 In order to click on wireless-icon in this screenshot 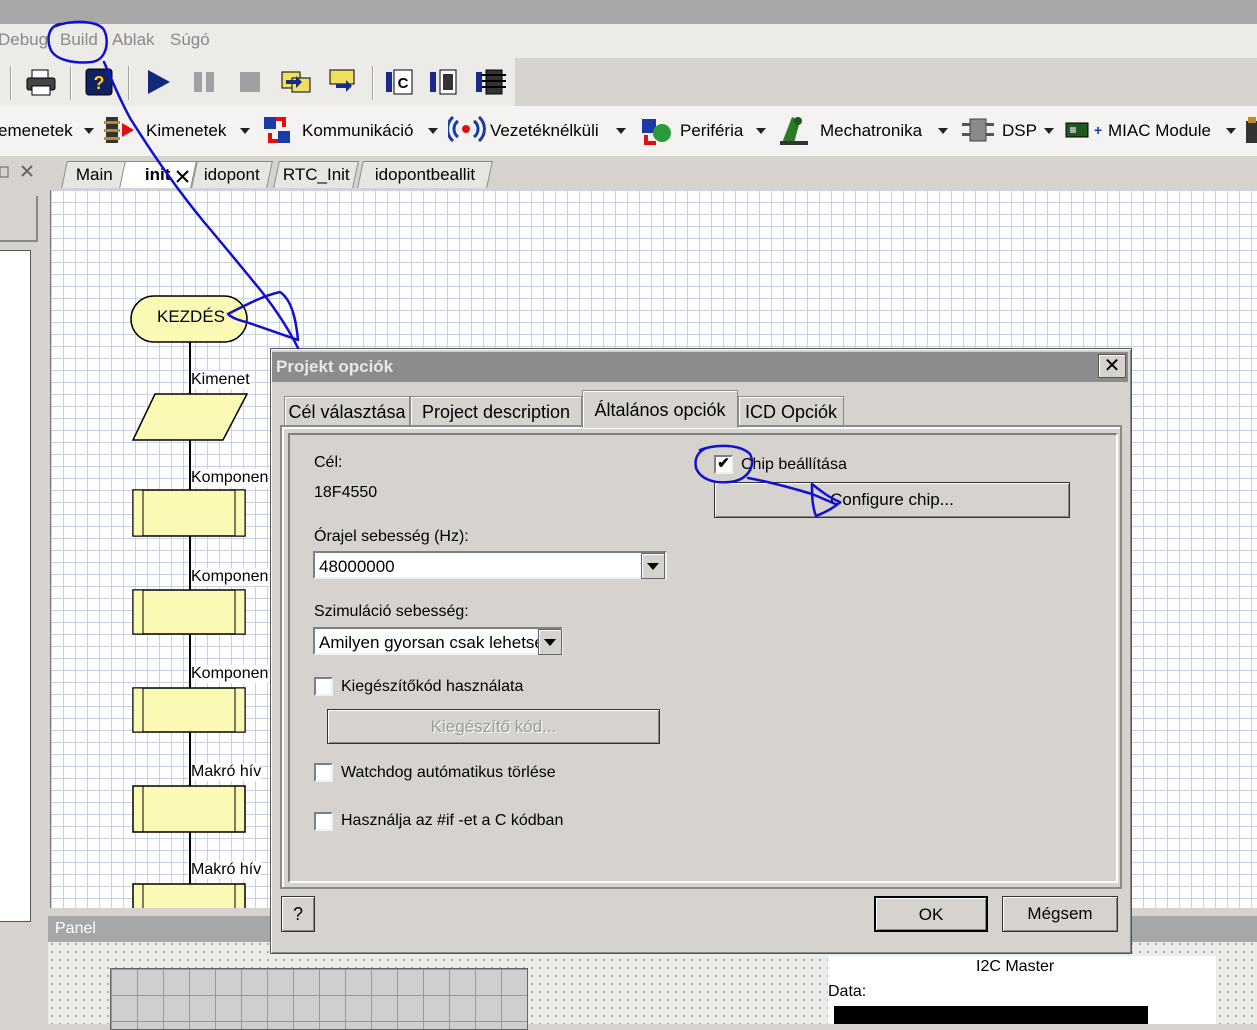, I will do `click(466, 130)`.